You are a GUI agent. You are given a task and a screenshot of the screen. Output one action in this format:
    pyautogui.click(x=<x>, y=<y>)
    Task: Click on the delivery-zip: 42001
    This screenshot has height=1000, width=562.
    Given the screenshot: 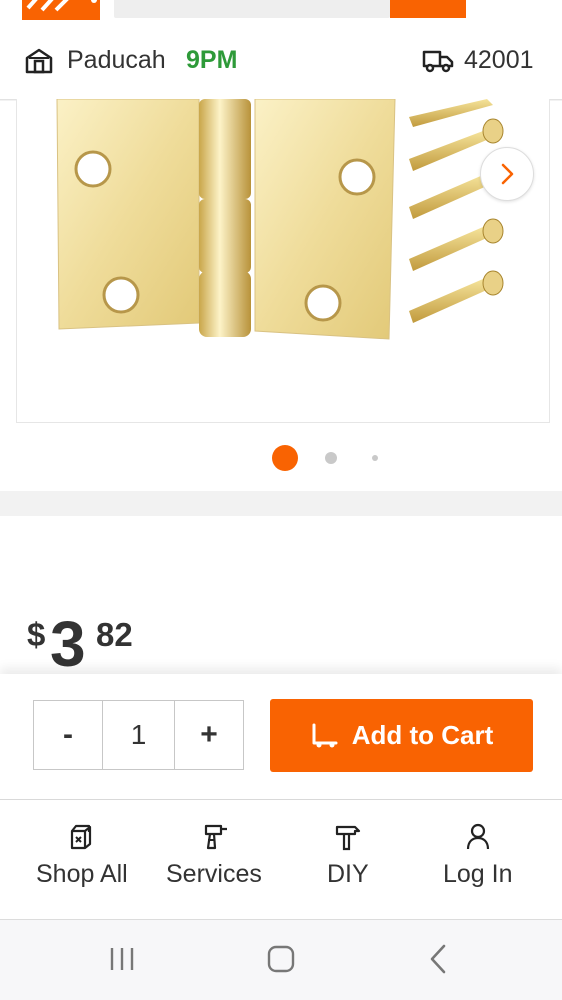 What is the action you would take?
    pyautogui.click(x=499, y=60)
    